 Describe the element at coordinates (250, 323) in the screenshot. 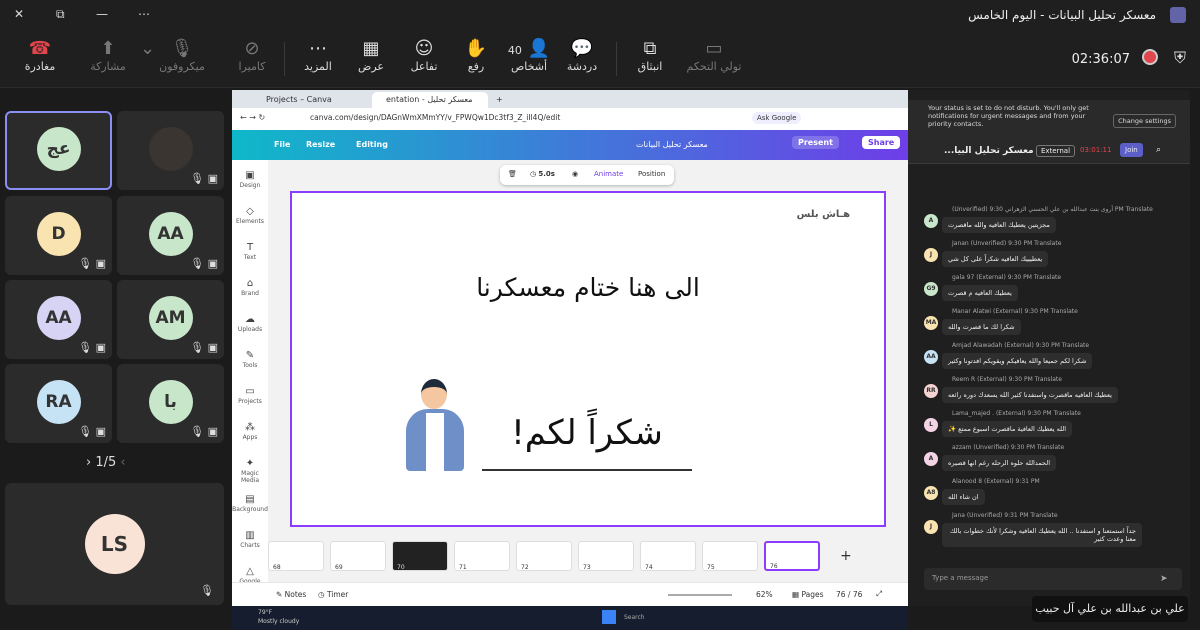

I see `sidebar-item-uploads: ☁ Uploads` at that location.